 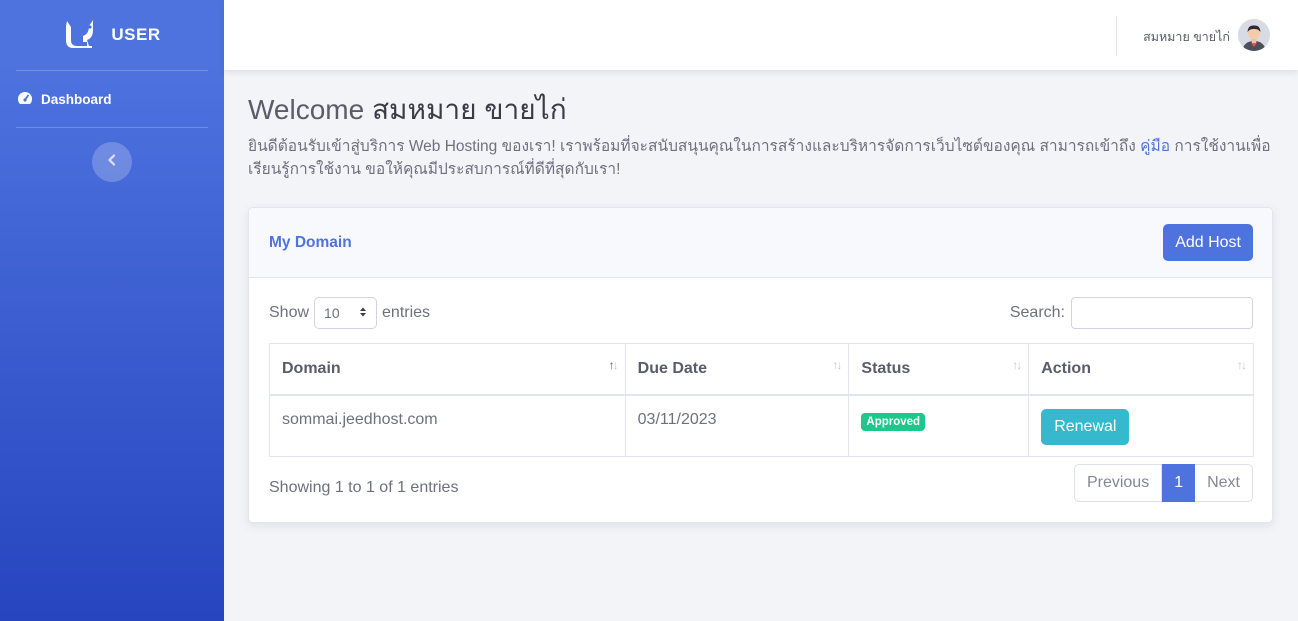 I want to click on cell-status: Approved, so click(x=939, y=425).